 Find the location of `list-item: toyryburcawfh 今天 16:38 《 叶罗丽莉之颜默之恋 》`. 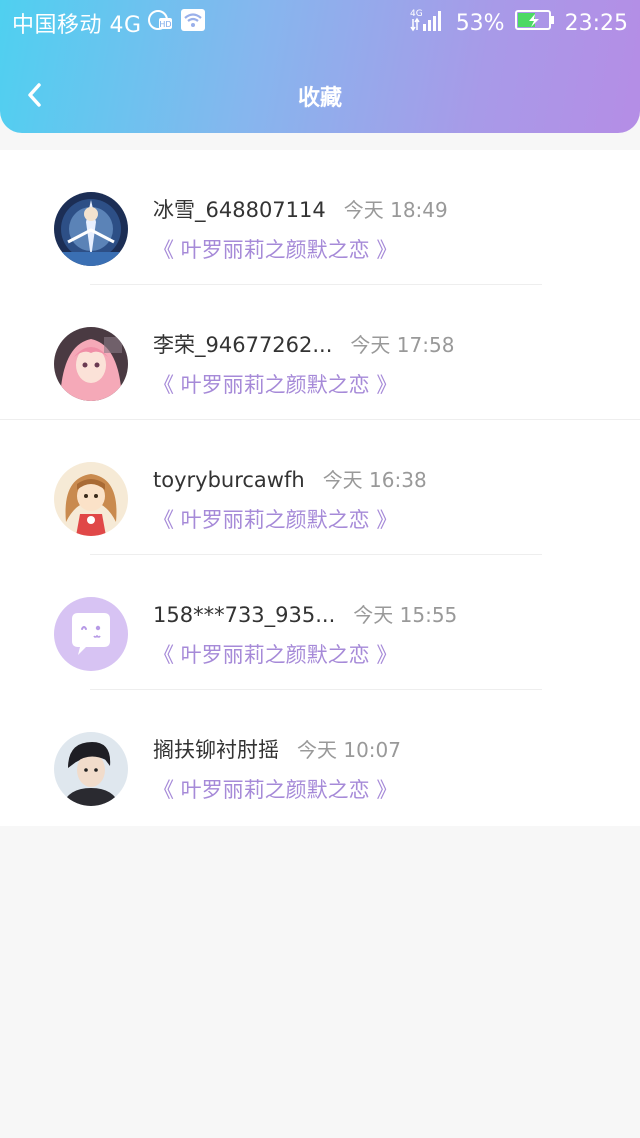

list-item: toyryburcawfh 今天 16:38 《 叶罗丽莉之颜默之恋 》 is located at coordinates (320, 487).